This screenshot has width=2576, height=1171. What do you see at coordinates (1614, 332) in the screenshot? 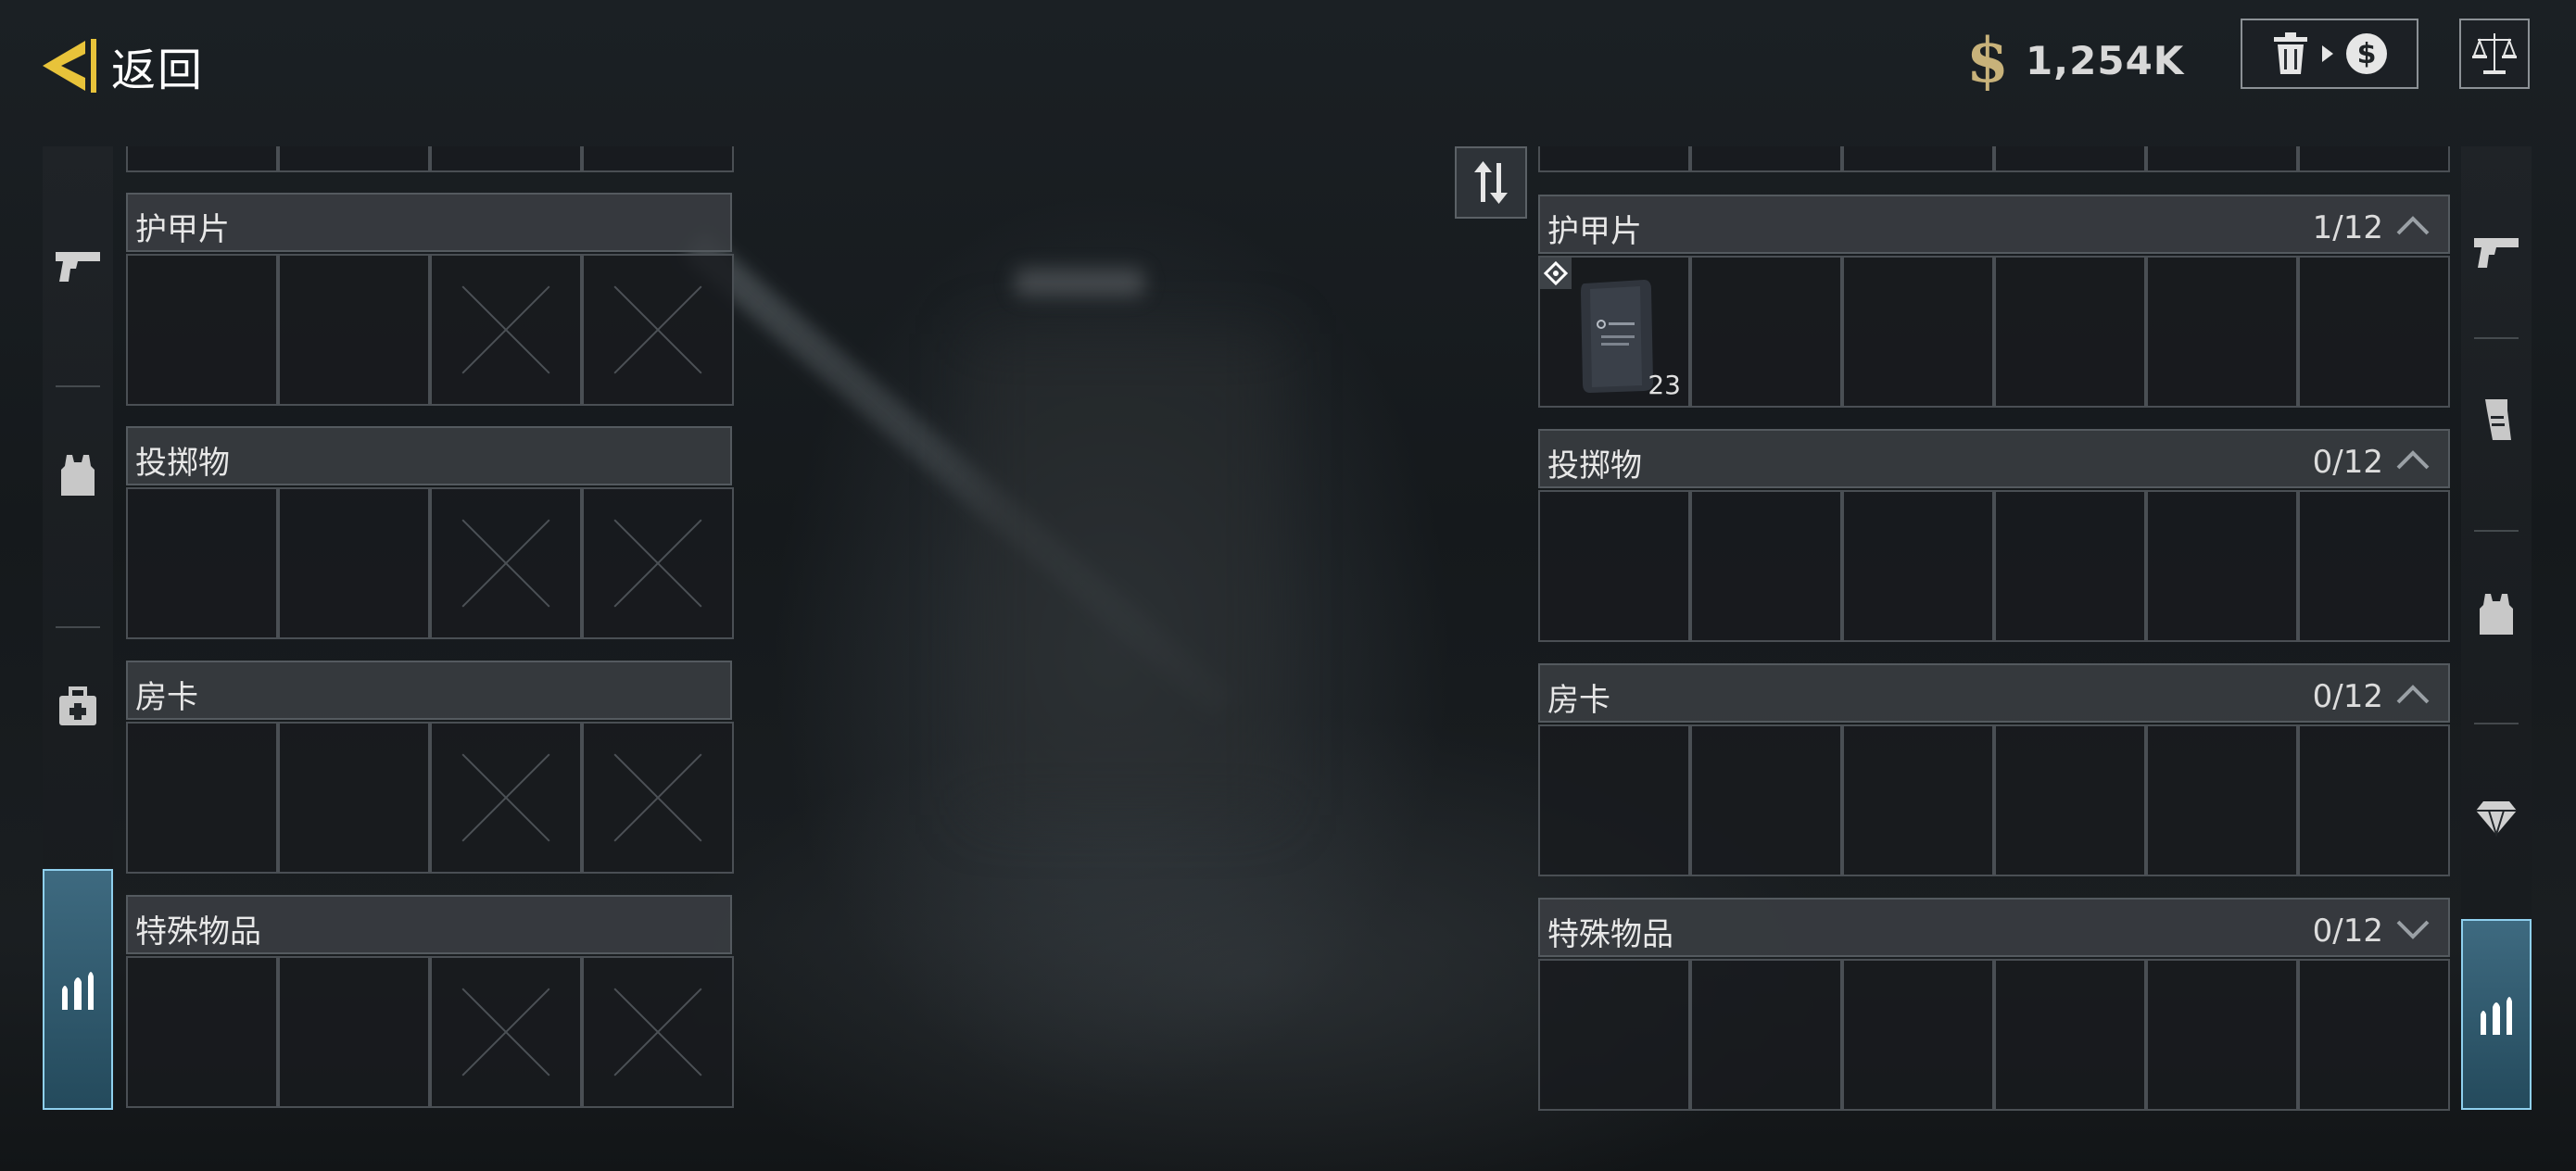
I see `item-slot-armor-plate: 23` at bounding box center [1614, 332].